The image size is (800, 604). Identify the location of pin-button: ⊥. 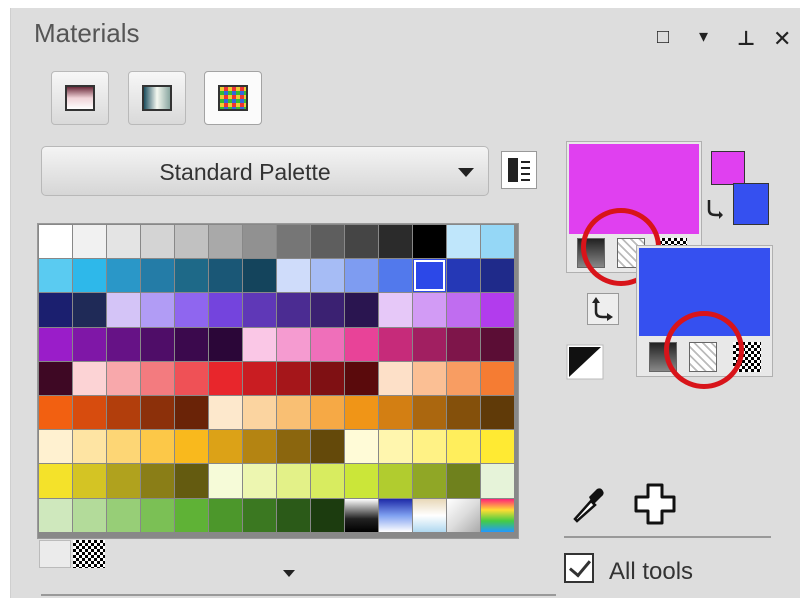
(746, 38).